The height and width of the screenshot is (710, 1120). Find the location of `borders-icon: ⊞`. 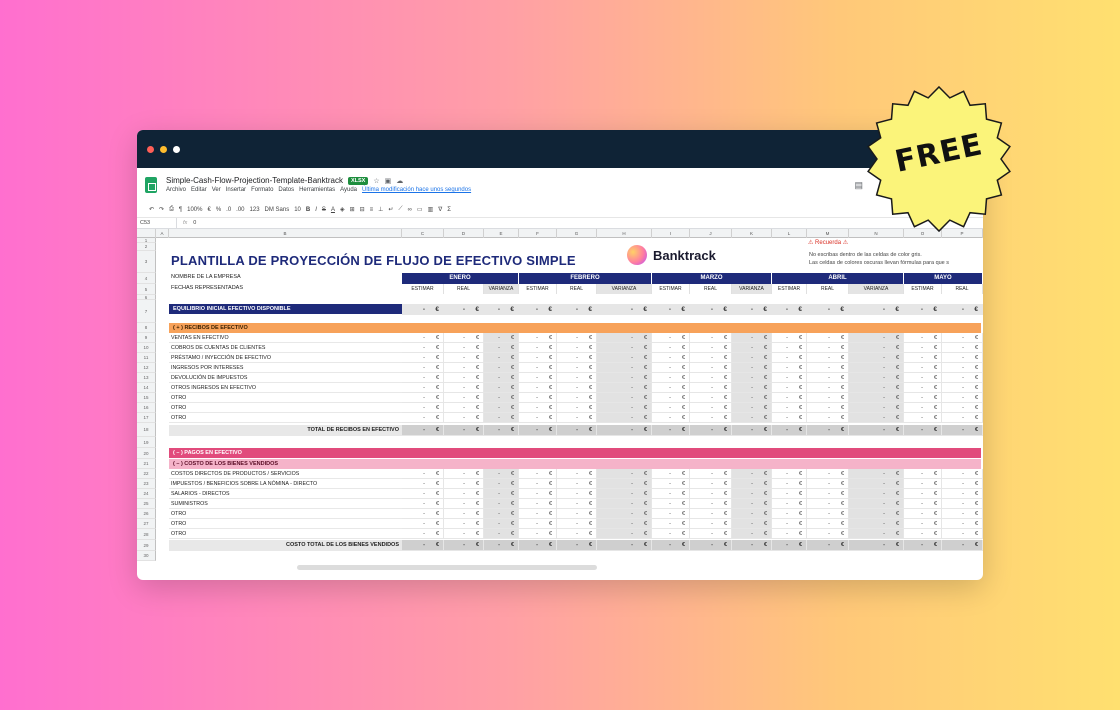

borders-icon: ⊞ is located at coordinates (352, 209).